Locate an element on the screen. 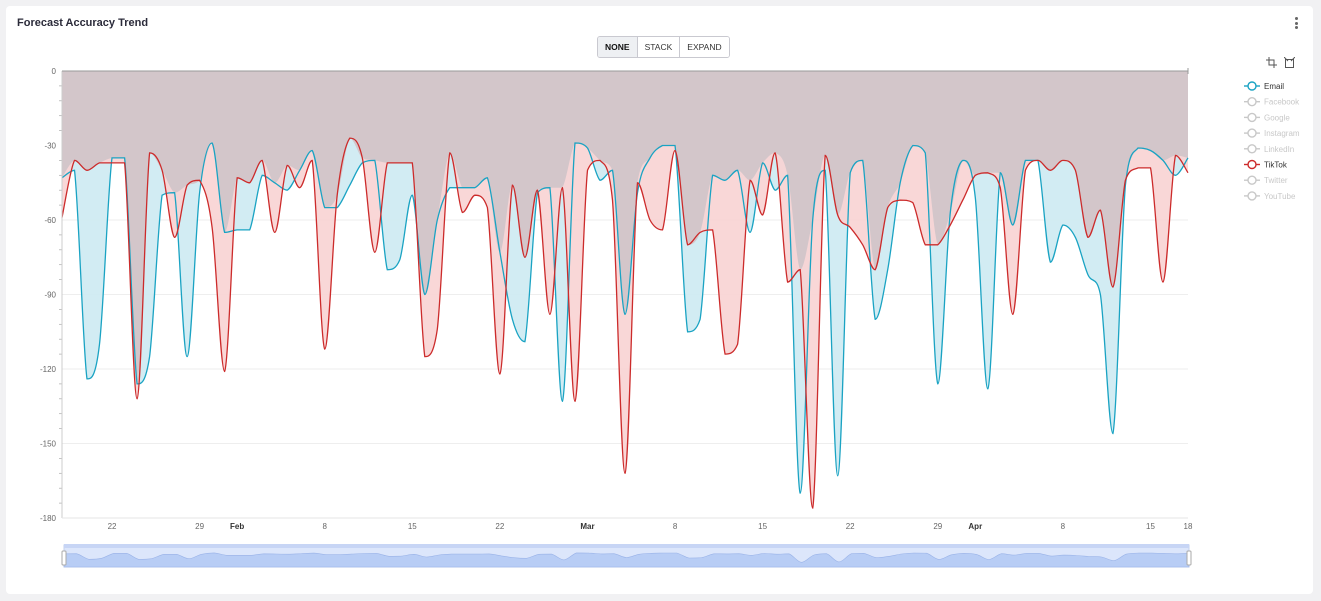 The image size is (1321, 601). legend-item-tiktok: TikTok is located at coordinates (1276, 165).